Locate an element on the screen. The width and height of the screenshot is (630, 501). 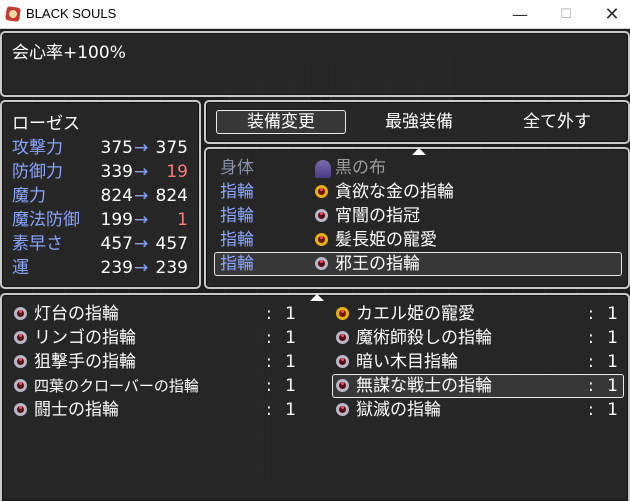
item-row: 四葉のクローバーの指輪:1 is located at coordinates (156, 386).